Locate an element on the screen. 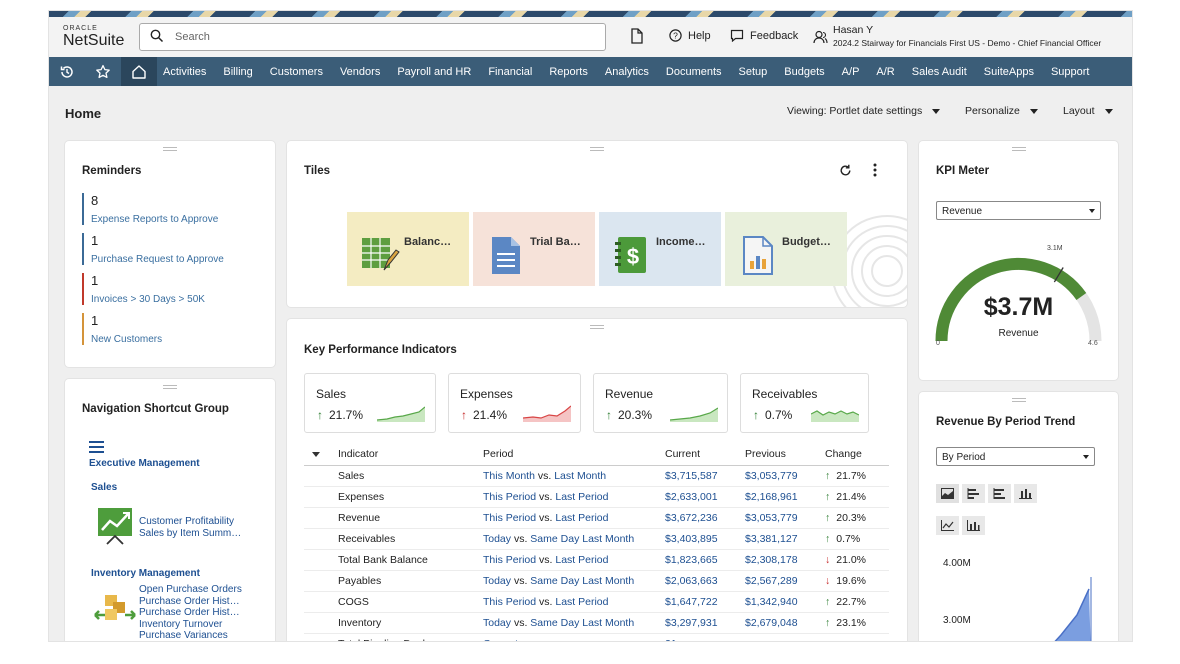  nav-payroll-hr: Payroll and HR is located at coordinates (434, 72).